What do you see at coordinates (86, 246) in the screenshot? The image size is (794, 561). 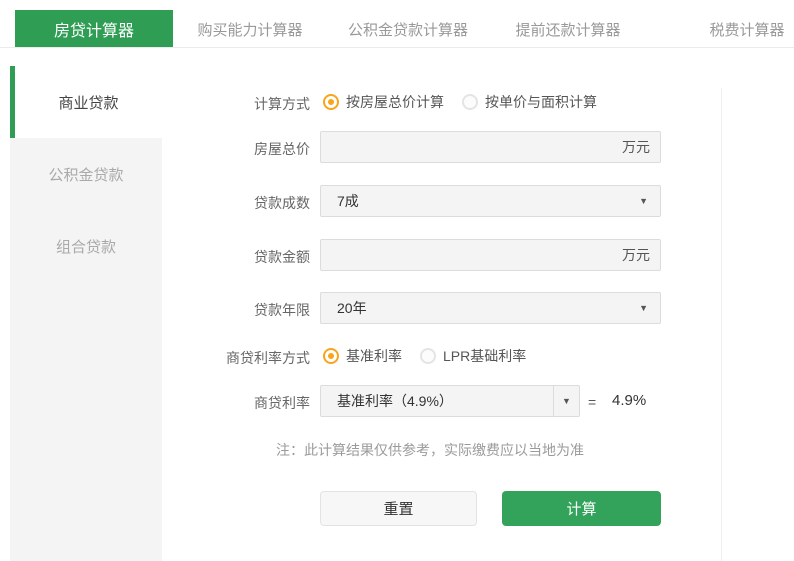 I see `sidebar-item-combo-loan: 组合贷款` at bounding box center [86, 246].